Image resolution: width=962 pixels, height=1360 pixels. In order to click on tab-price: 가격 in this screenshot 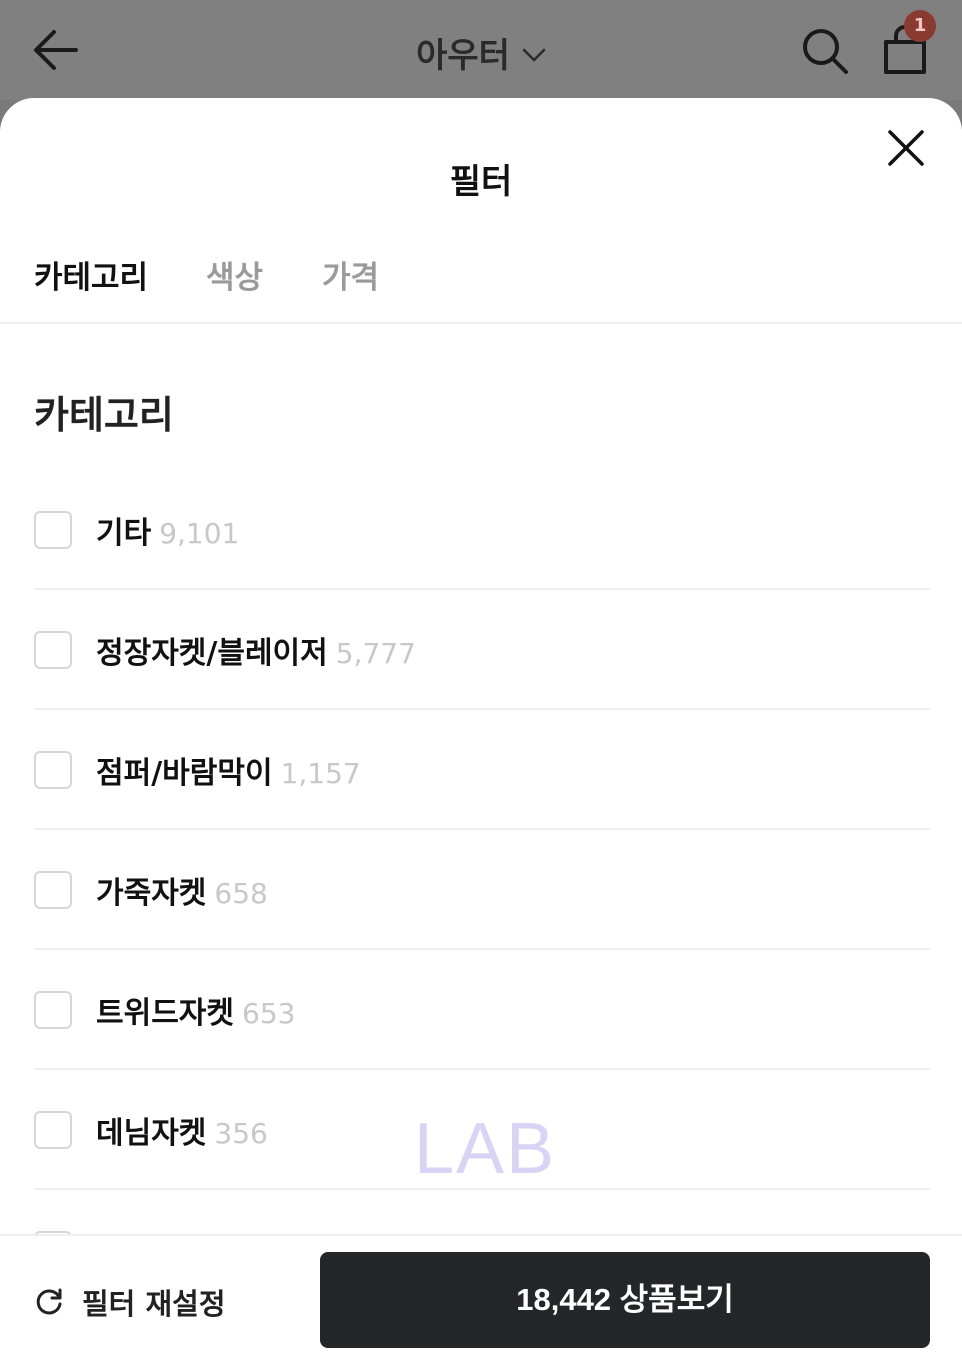, I will do `click(350, 274)`.